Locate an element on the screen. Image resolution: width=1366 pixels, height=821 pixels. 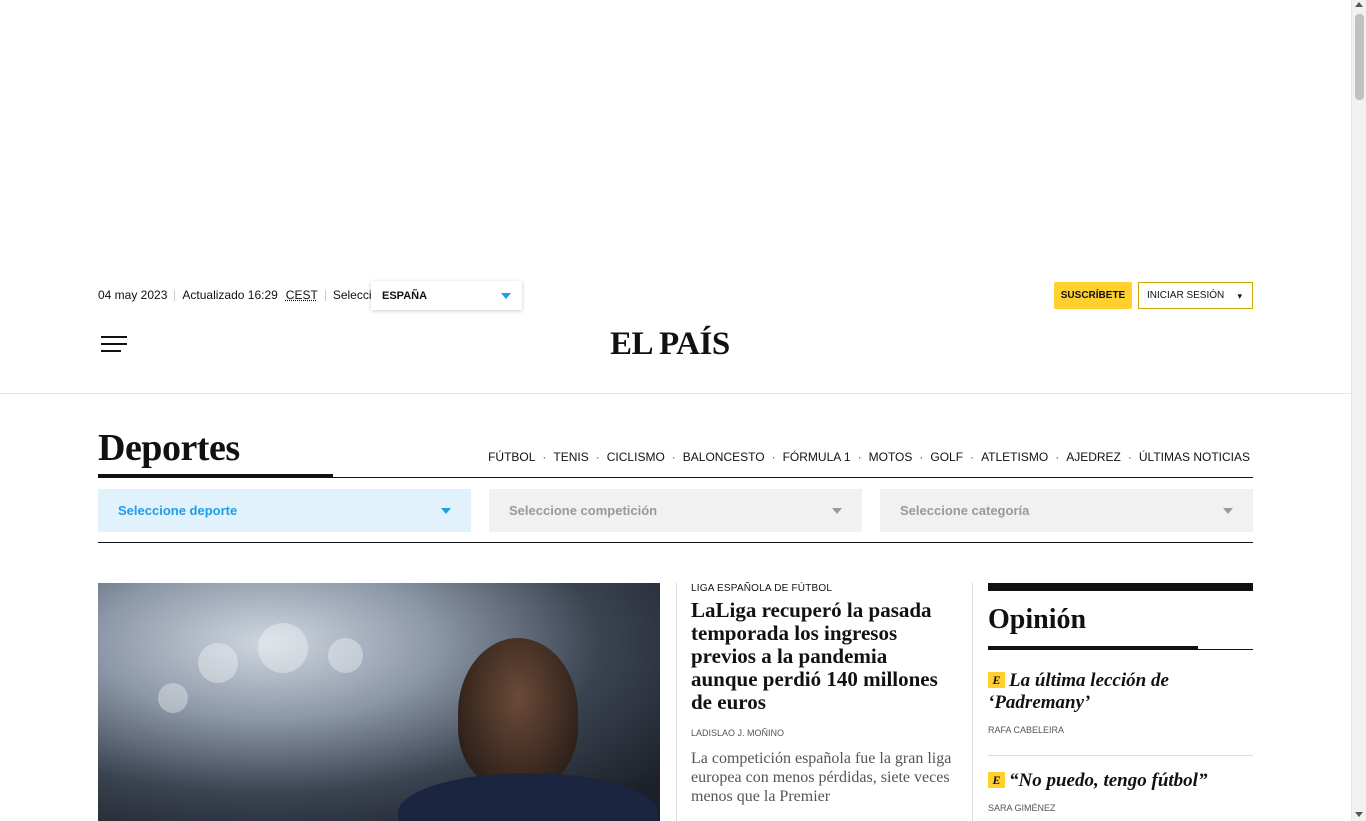
subscribe-button: SUSCRÍBETE is located at coordinates (1093, 295).